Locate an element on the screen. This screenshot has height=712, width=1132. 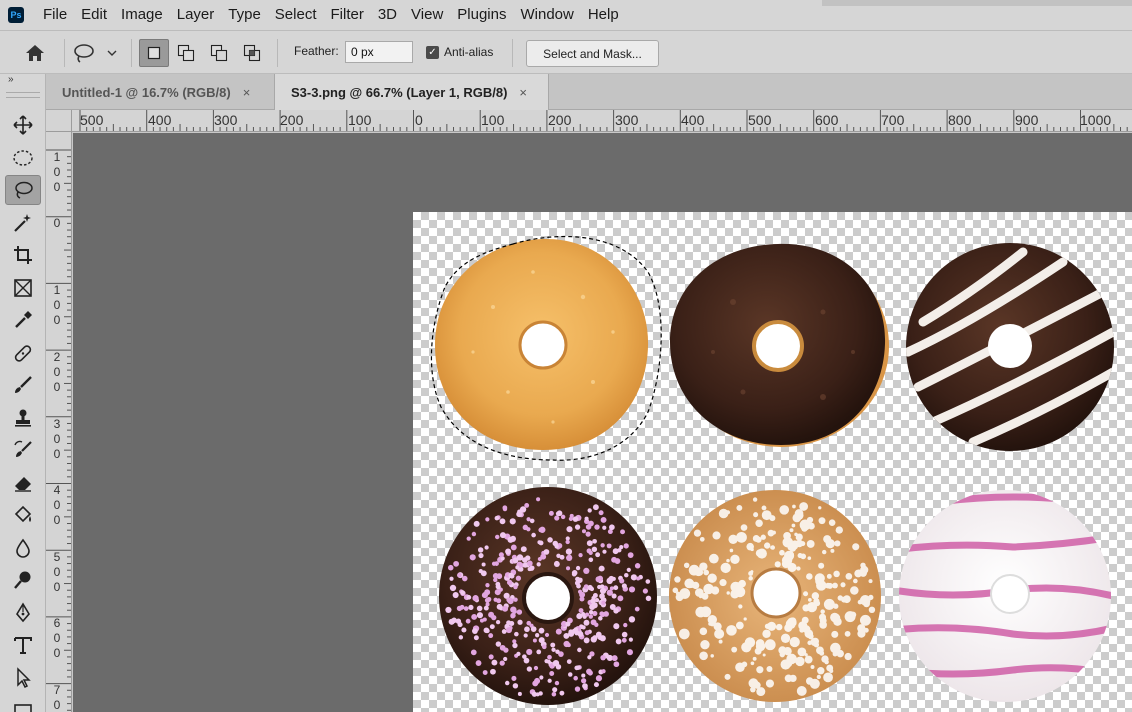
bandage-icon is located at coordinates (23, 353).